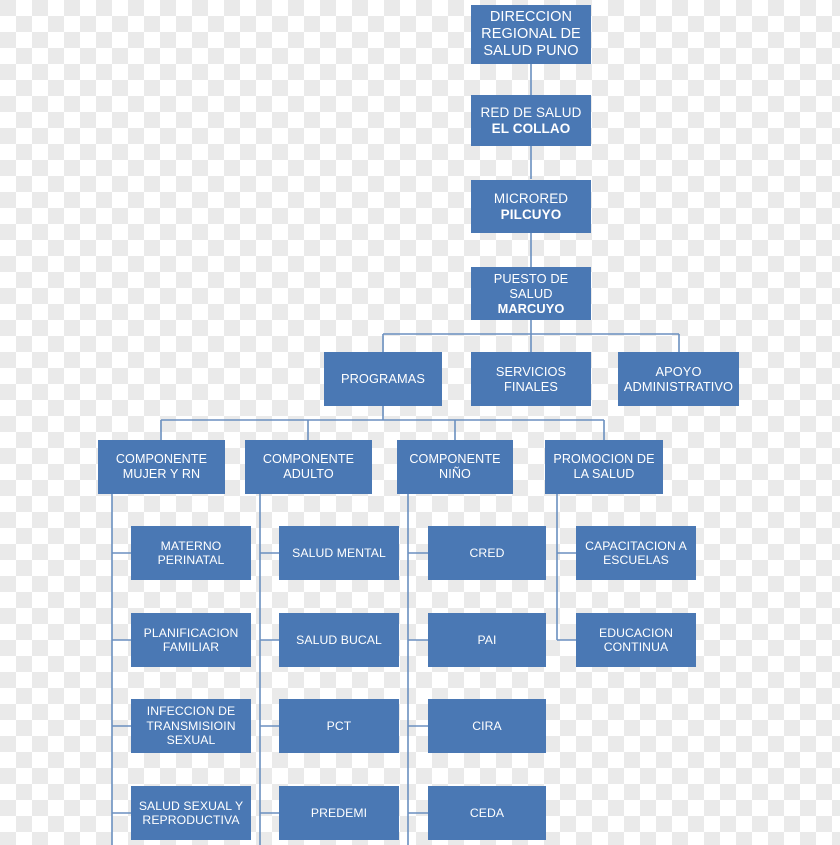 This screenshot has width=840, height=845. I want to click on node-componente-adulto: COMPONENTE ADULTO, so click(308, 467).